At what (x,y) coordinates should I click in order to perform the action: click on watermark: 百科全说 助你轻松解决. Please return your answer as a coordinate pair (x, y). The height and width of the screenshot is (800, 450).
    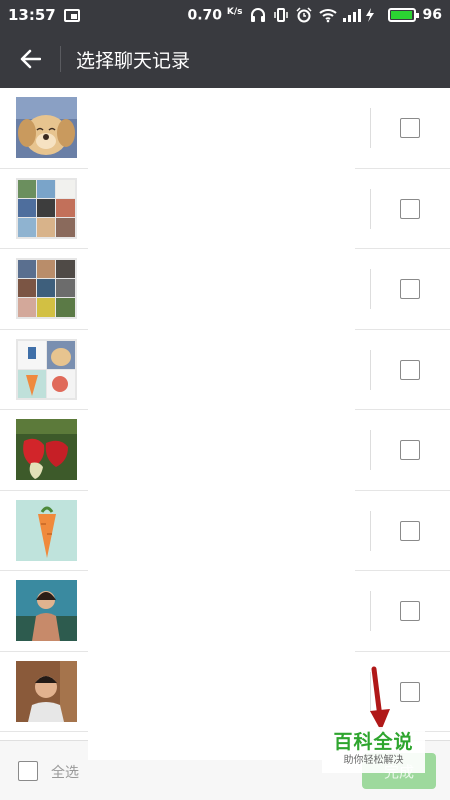
    Looking at the image, I should click on (373, 750).